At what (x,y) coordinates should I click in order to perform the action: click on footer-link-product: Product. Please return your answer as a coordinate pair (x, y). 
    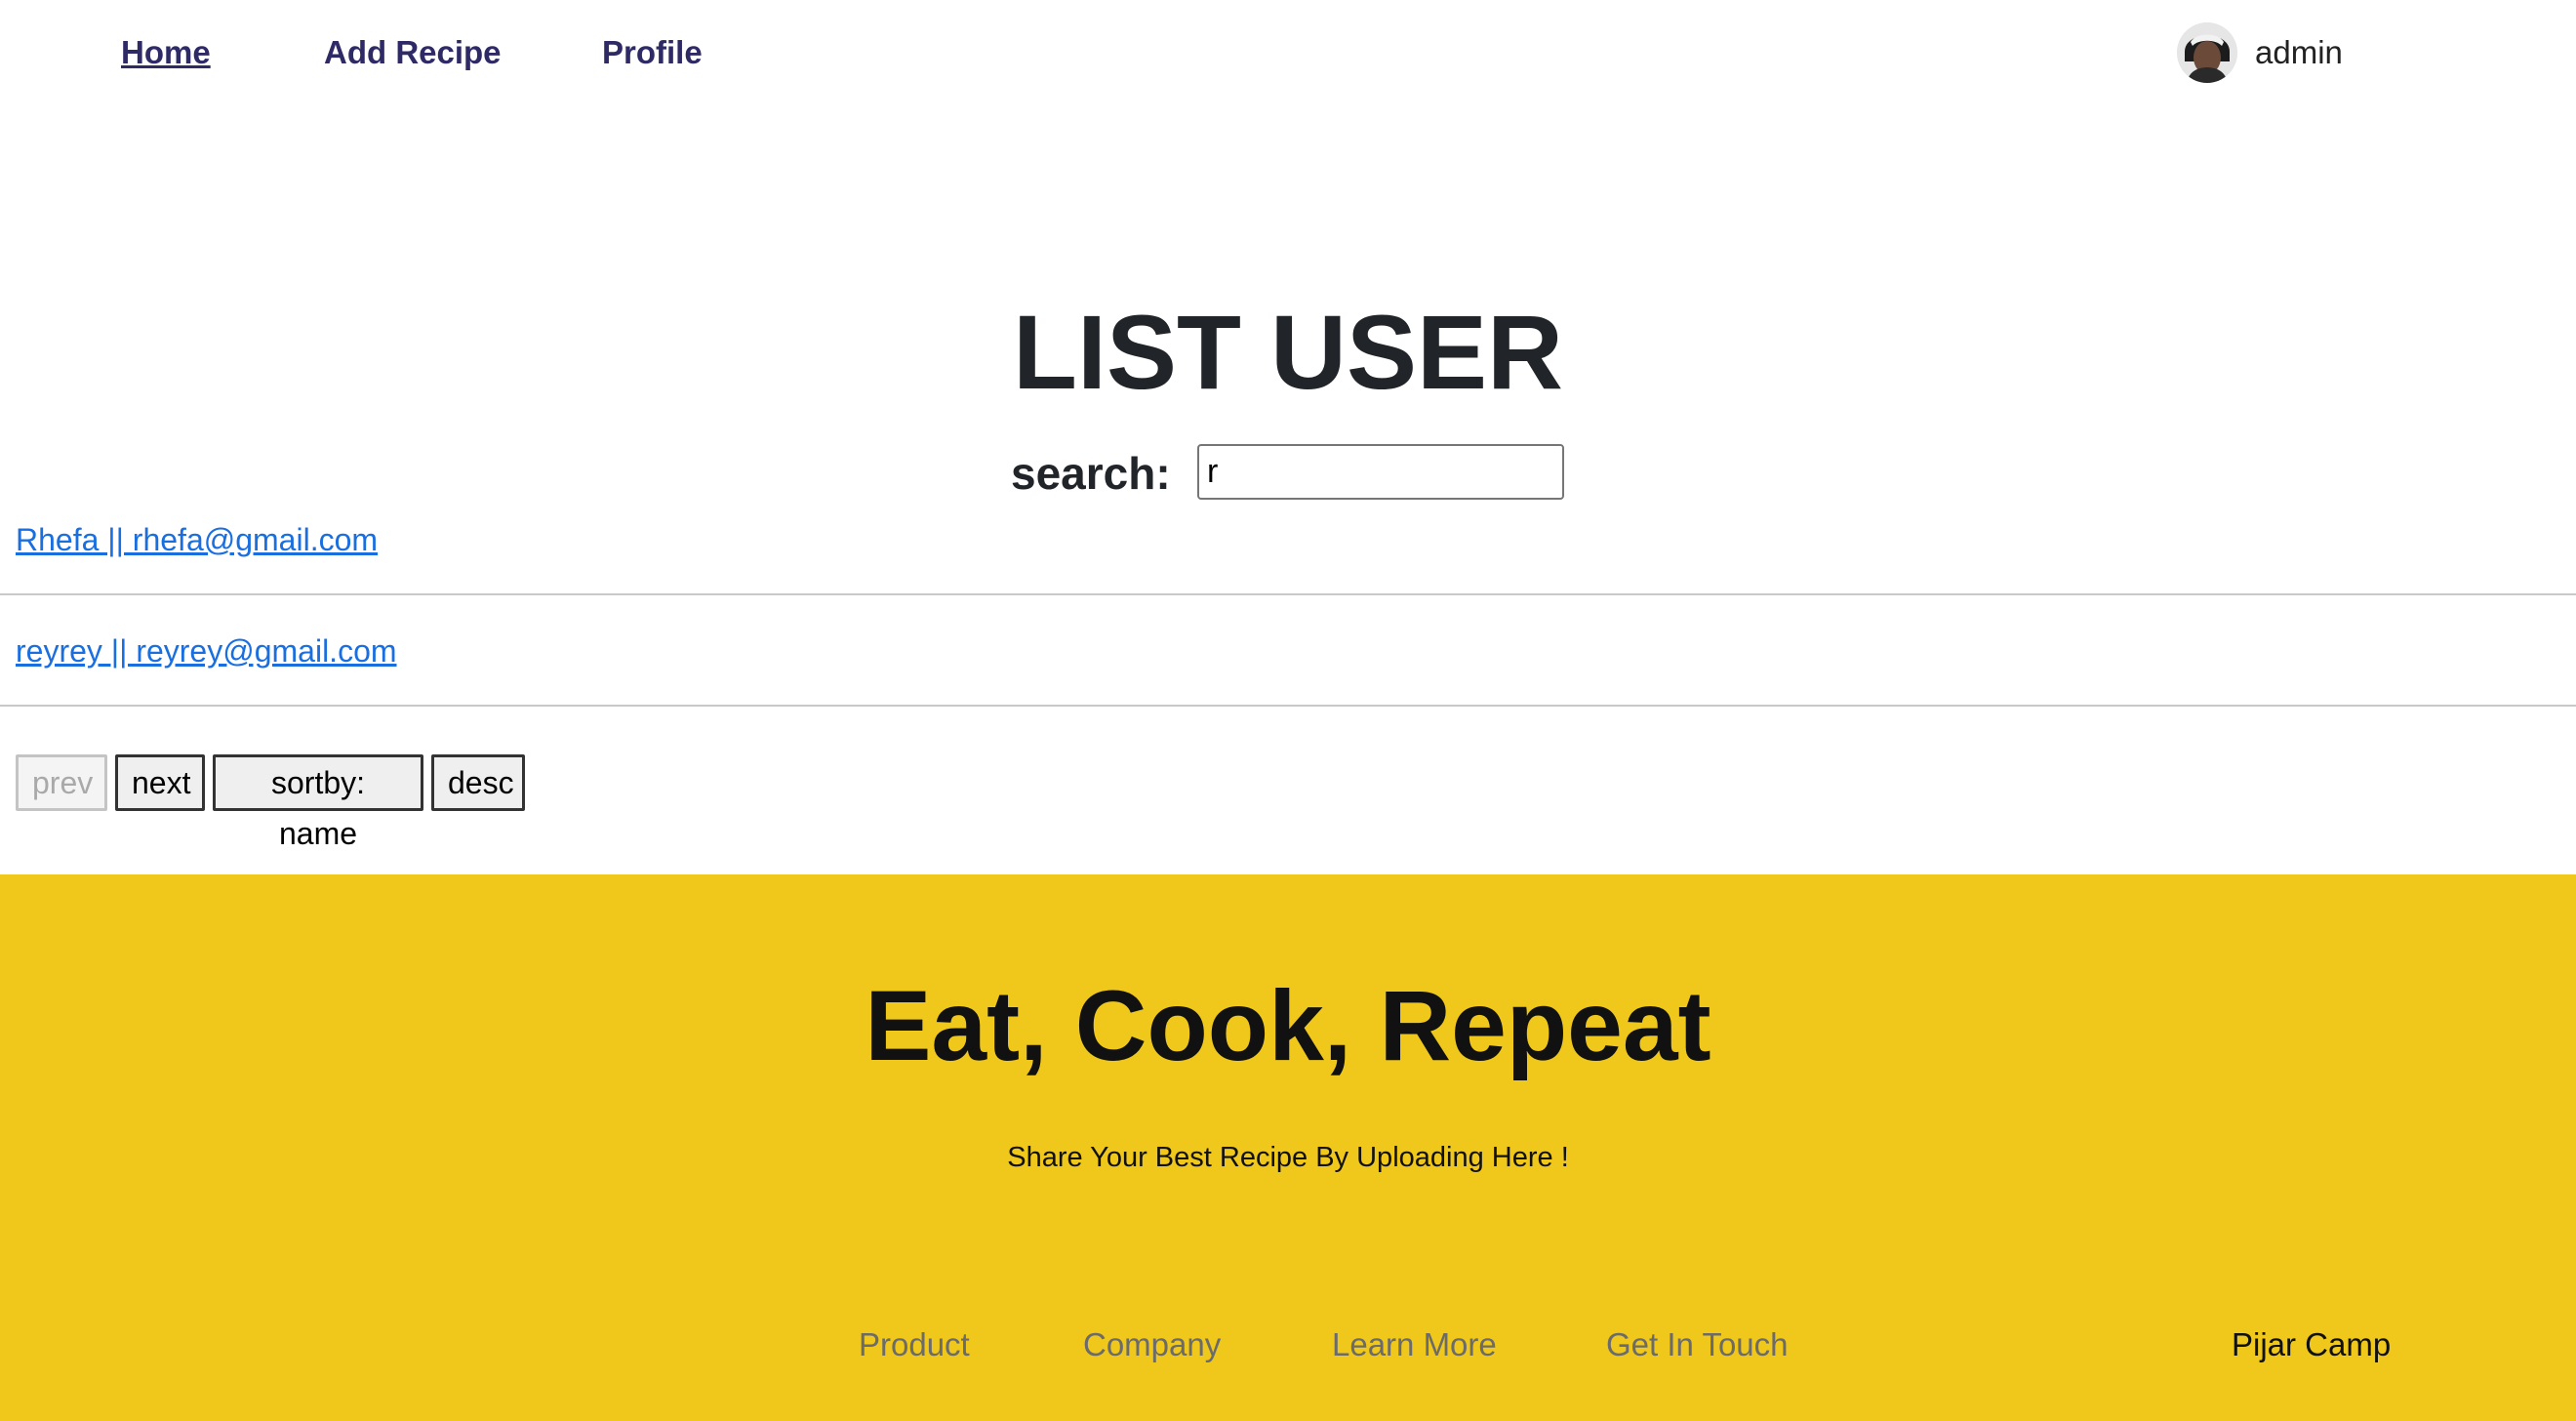
    Looking at the image, I should click on (914, 1345).